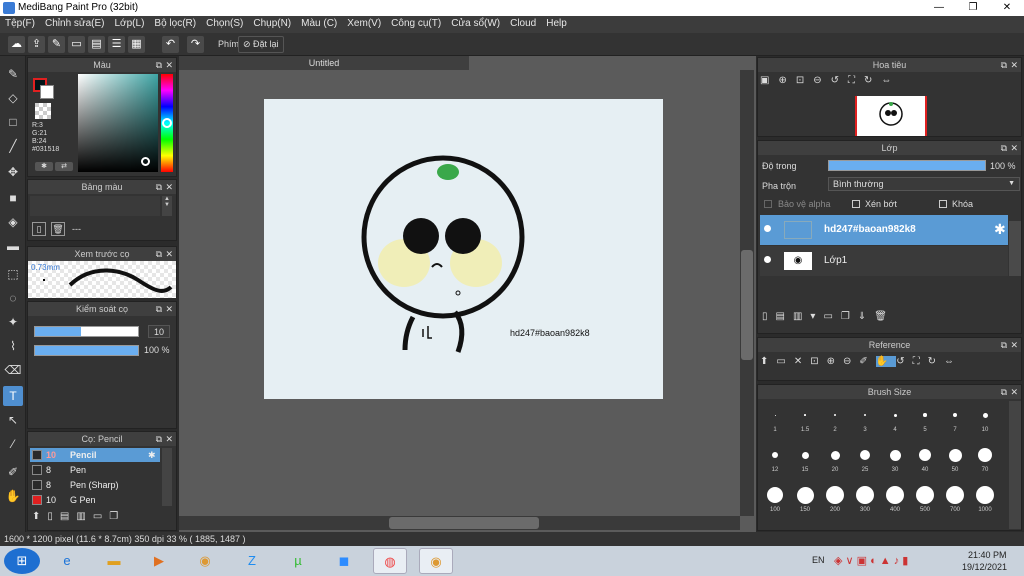  I want to click on visibility-icon, so click(767, 228).